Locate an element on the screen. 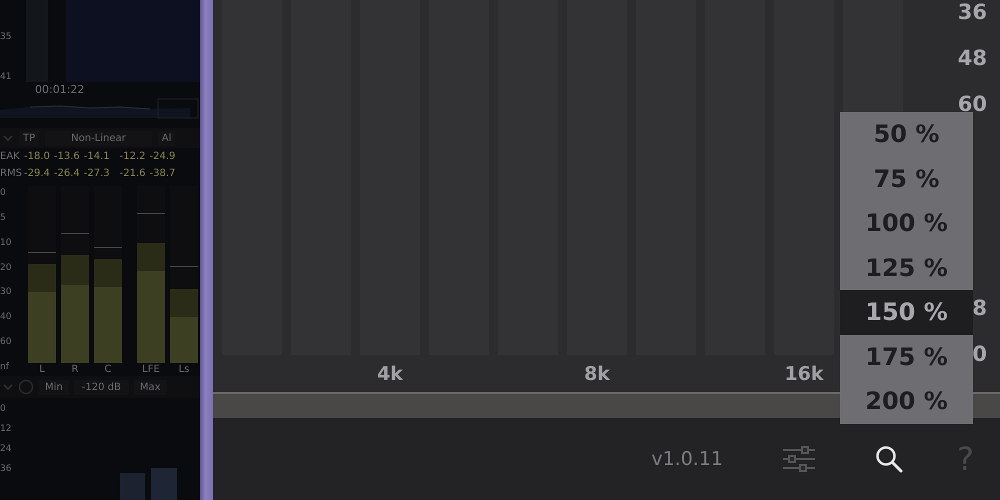  menu-item: 200 % is located at coordinates (906, 401).